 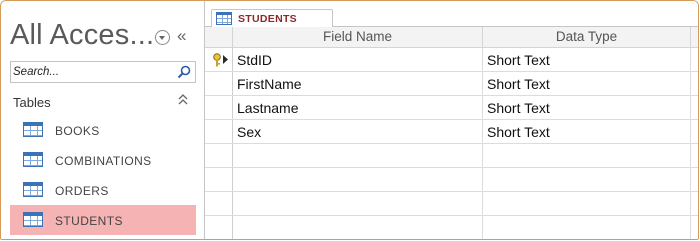 I want to click on field-name-cell: Sex, so click(x=358, y=131).